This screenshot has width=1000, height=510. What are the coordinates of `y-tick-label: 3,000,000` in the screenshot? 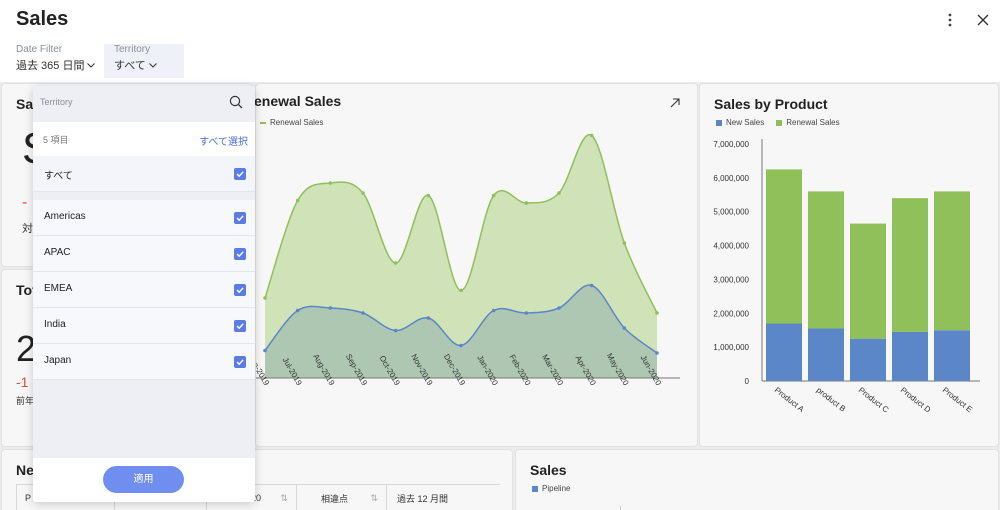 It's located at (731, 279).